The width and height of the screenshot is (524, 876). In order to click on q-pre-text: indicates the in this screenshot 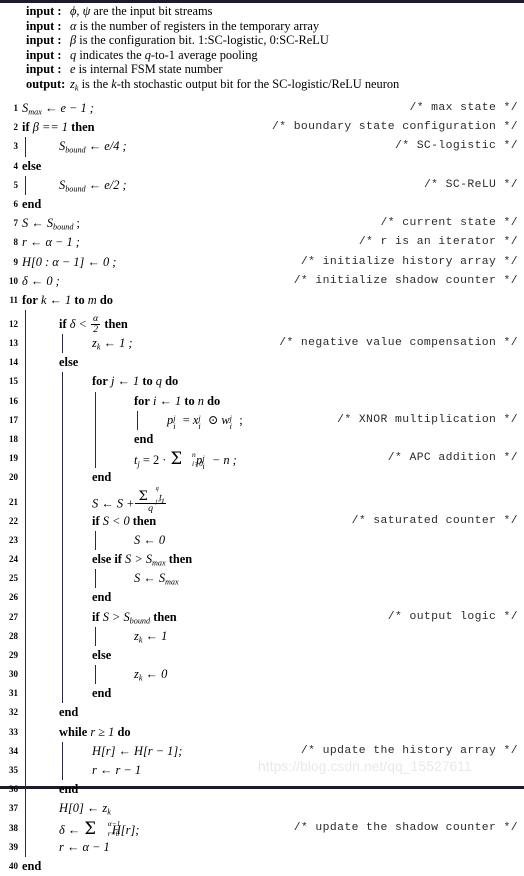, I will do `click(110, 54)`.